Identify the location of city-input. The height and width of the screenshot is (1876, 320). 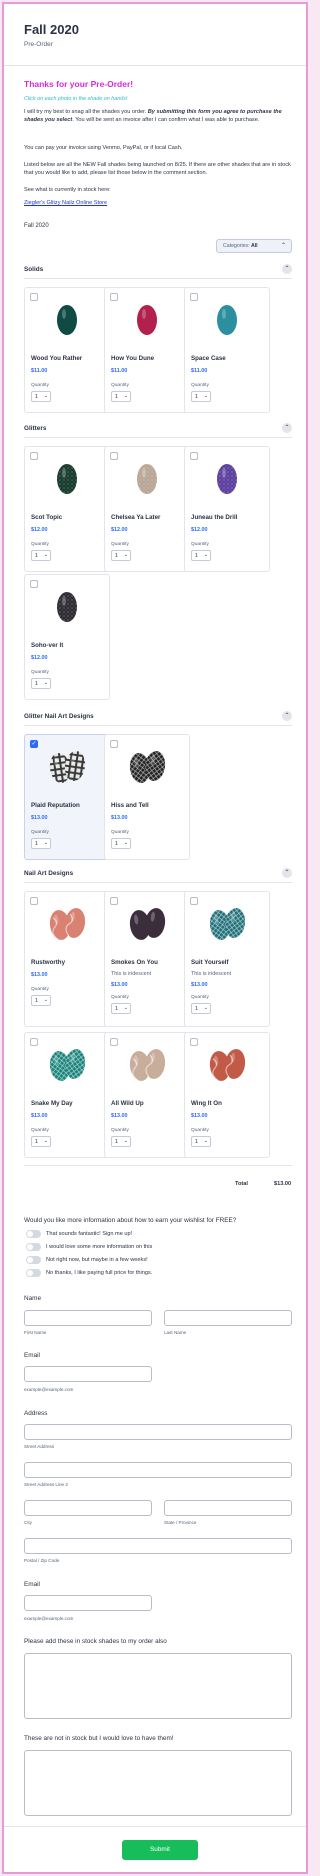
(88, 1508).